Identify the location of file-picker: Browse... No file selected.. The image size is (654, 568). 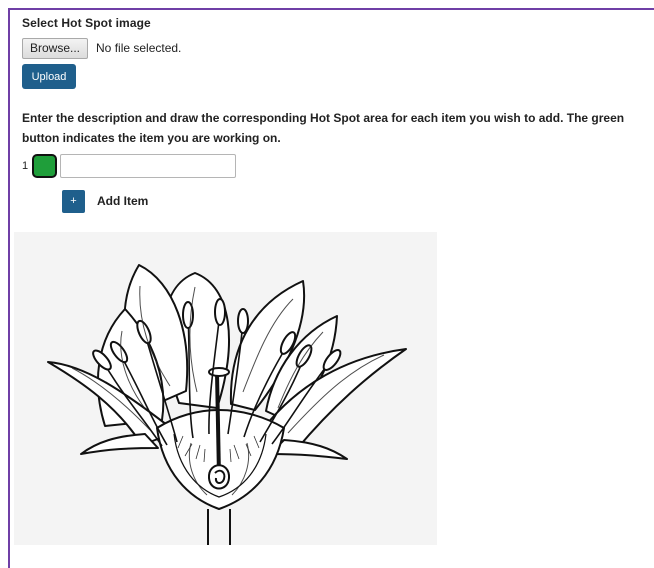
(102, 48).